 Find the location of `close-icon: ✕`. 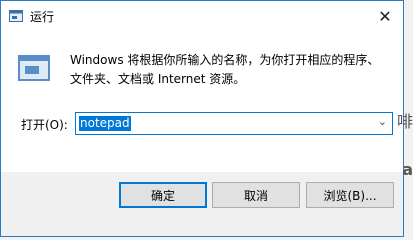

close-icon: ✕ is located at coordinates (385, 16).